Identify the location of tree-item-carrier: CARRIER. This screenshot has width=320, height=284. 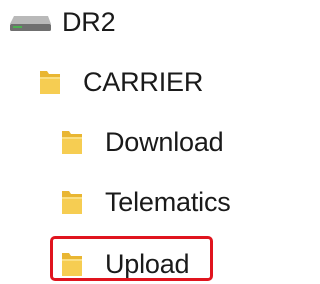
(120, 82).